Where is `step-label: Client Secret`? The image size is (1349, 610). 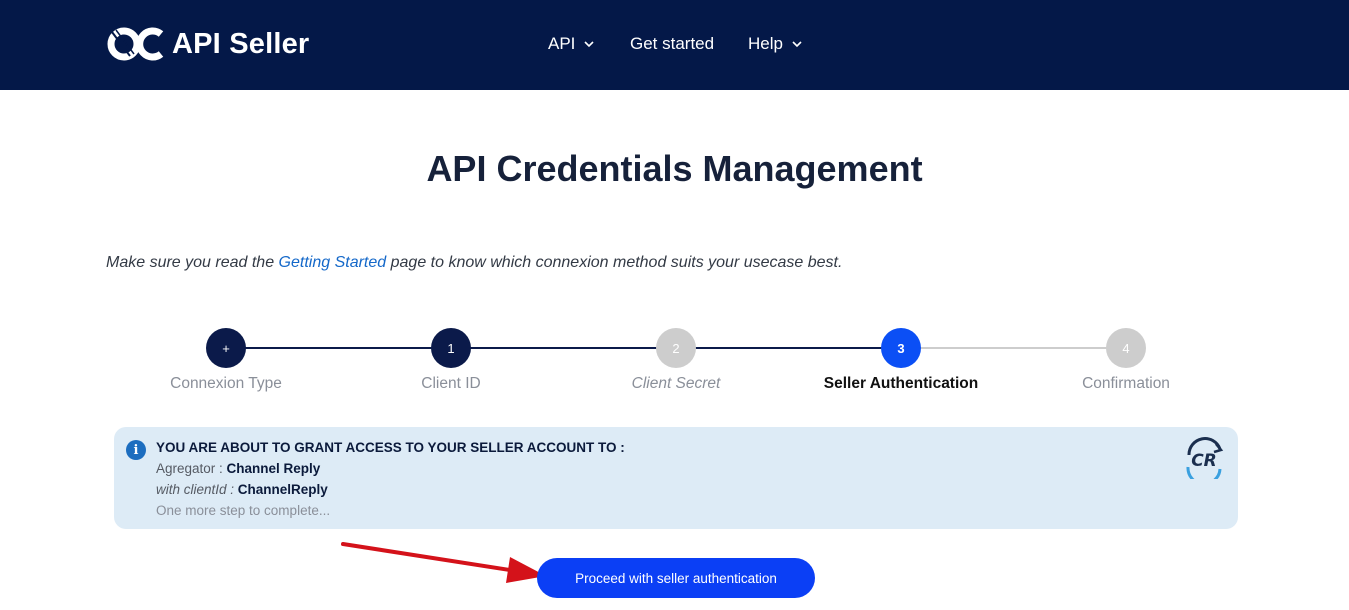 step-label: Client Secret is located at coordinates (676, 383).